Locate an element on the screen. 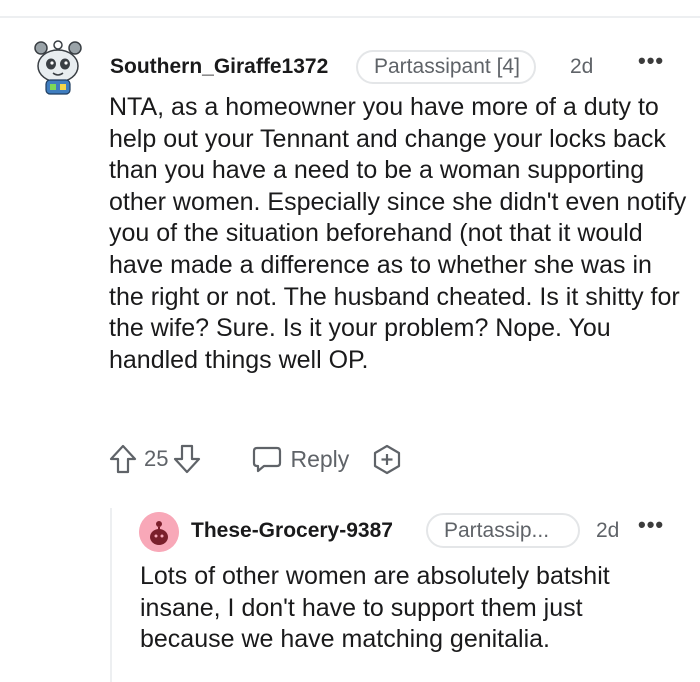  default-snoo-icon is located at coordinates (159, 532).